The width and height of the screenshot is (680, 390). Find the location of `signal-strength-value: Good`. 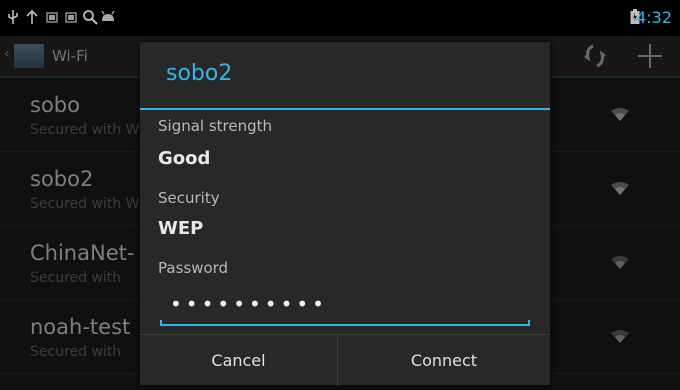

signal-strength-value: Good is located at coordinates (184, 158).